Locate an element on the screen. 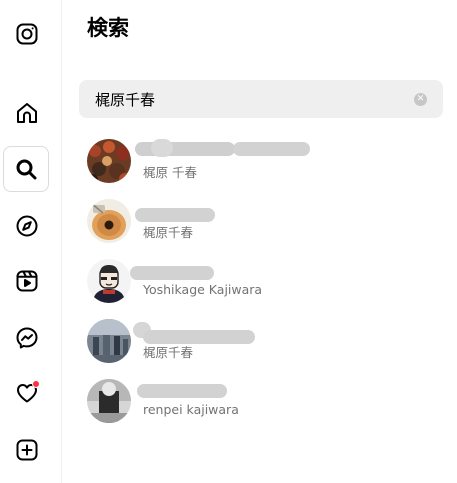  panel-title: 検索 is located at coordinates (108, 28).